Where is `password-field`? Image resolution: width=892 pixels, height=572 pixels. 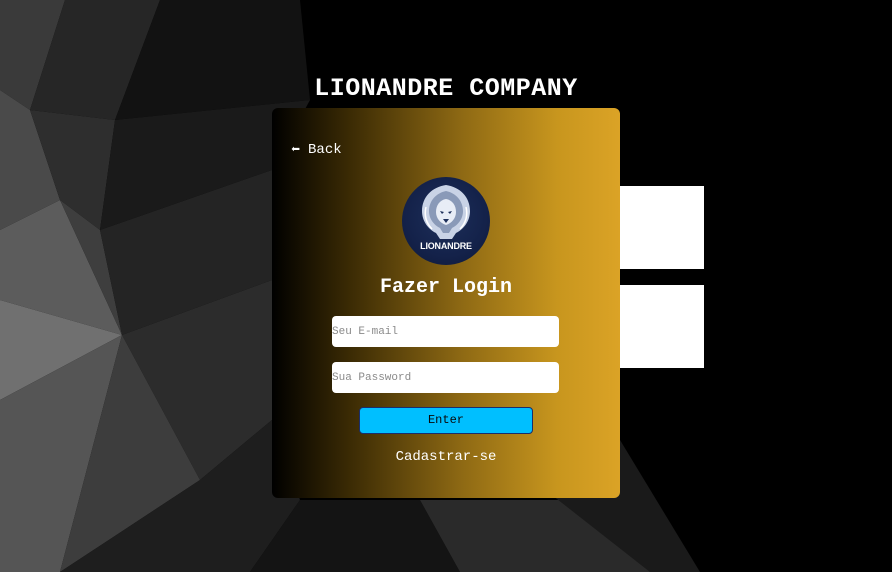
password-field is located at coordinates (445, 377).